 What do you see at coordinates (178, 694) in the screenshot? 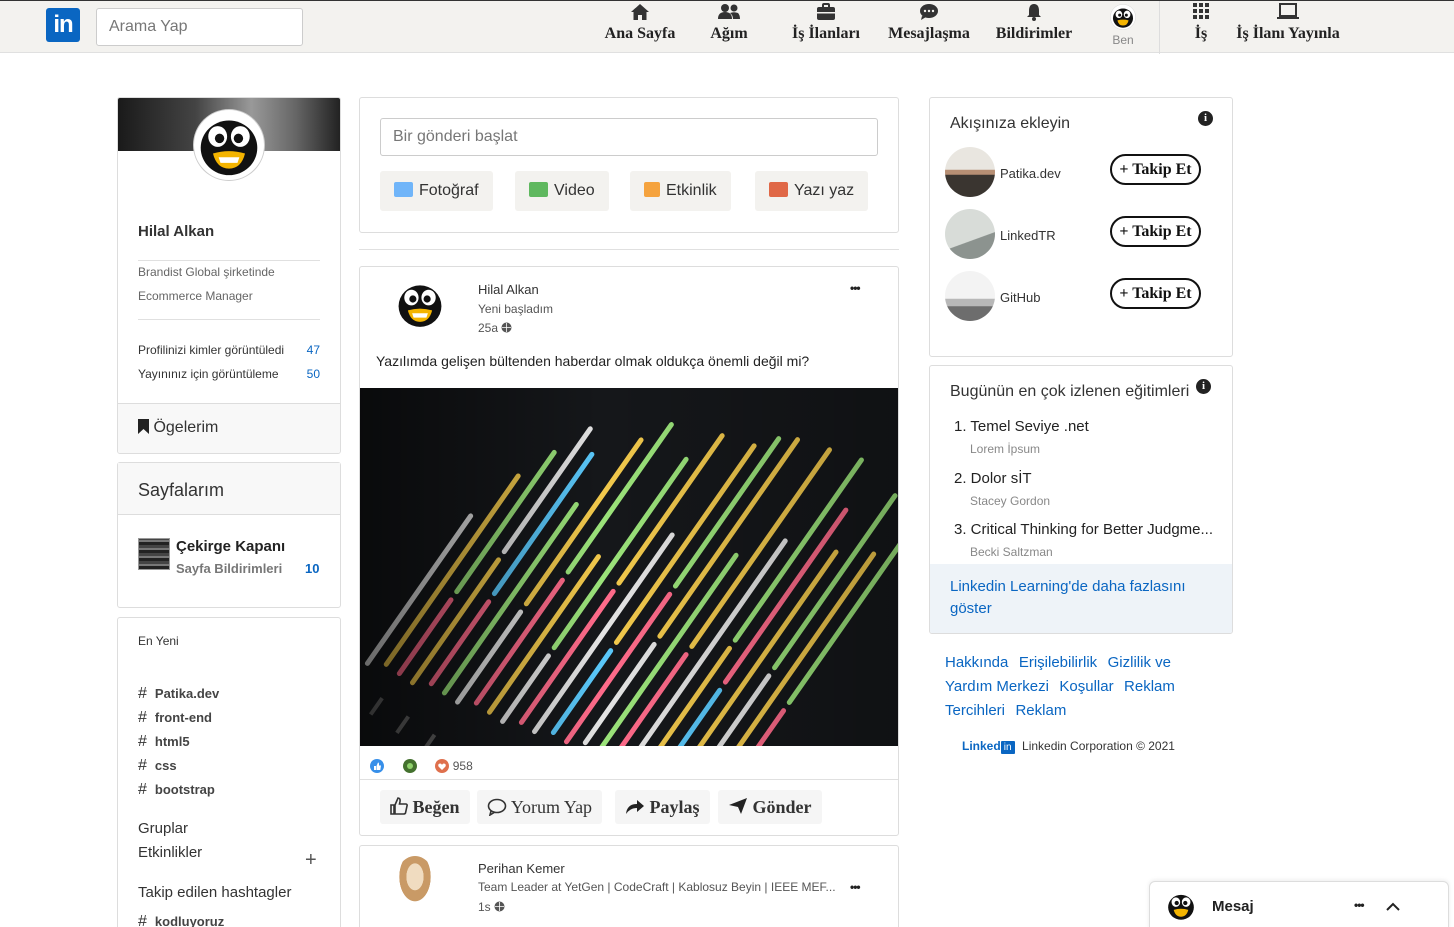
I see `hashtag-item: # Patika.dev` at bounding box center [178, 694].